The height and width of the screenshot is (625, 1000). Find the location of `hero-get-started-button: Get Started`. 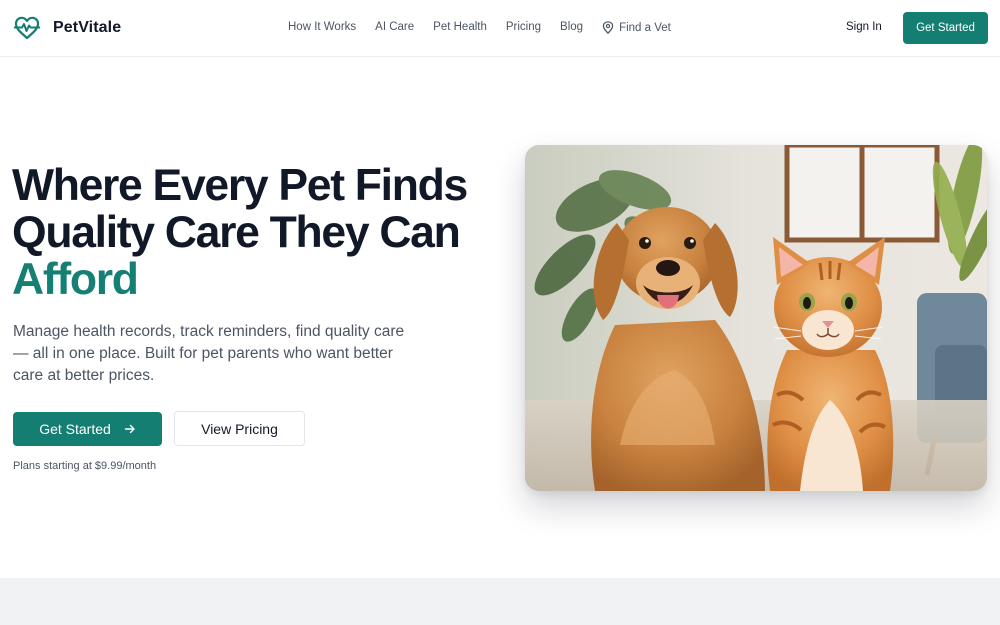

hero-get-started-button: Get Started is located at coordinates (87, 429).